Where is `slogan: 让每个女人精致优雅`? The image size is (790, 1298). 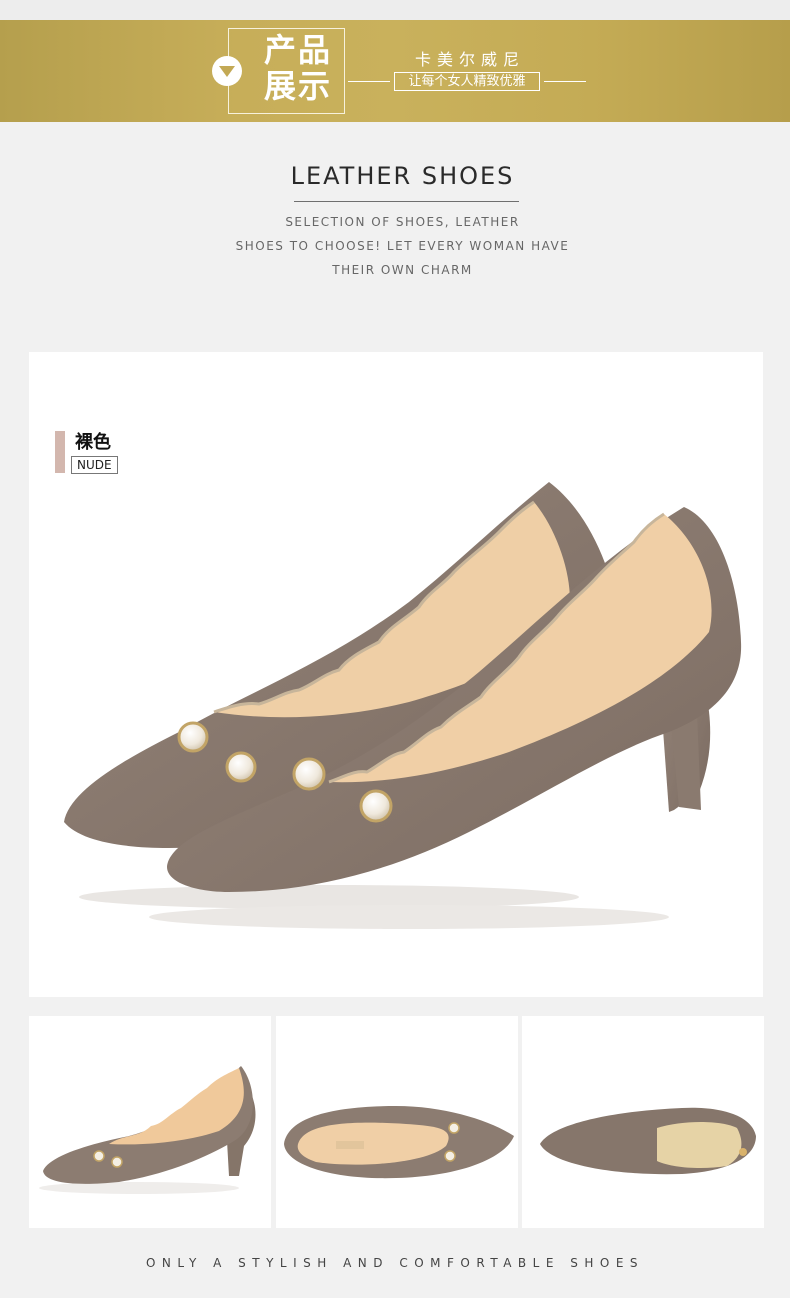
slogan: 让每个女人精致优雅 is located at coordinates (467, 81).